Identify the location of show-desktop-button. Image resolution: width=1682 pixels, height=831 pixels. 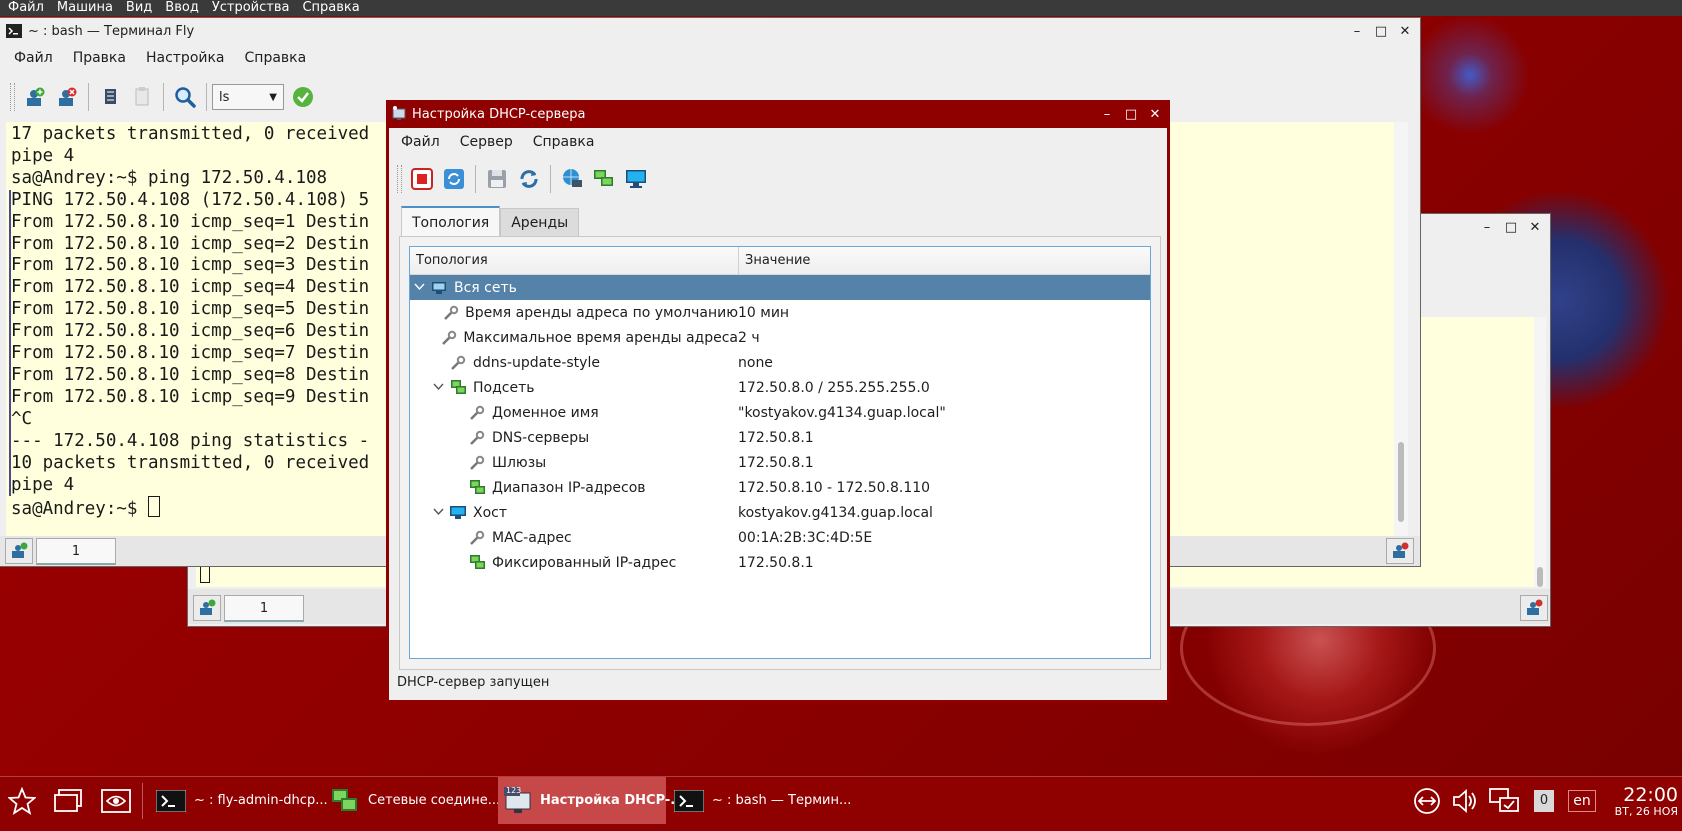
(68, 800).